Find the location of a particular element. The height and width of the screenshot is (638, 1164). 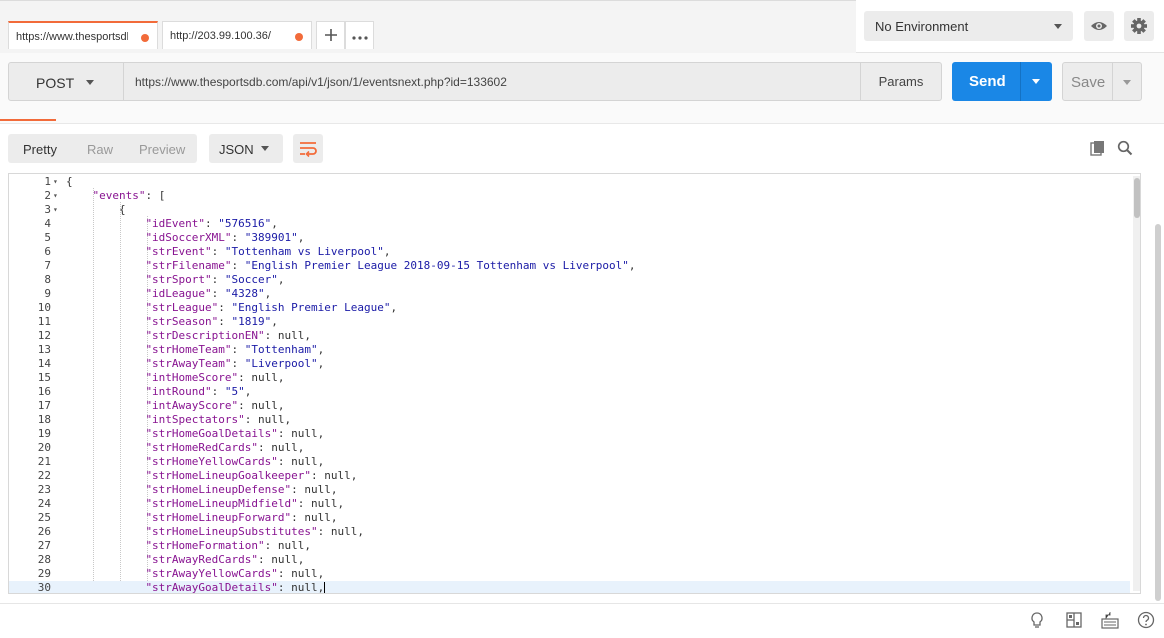

send-button: Send is located at coordinates (1002, 81).